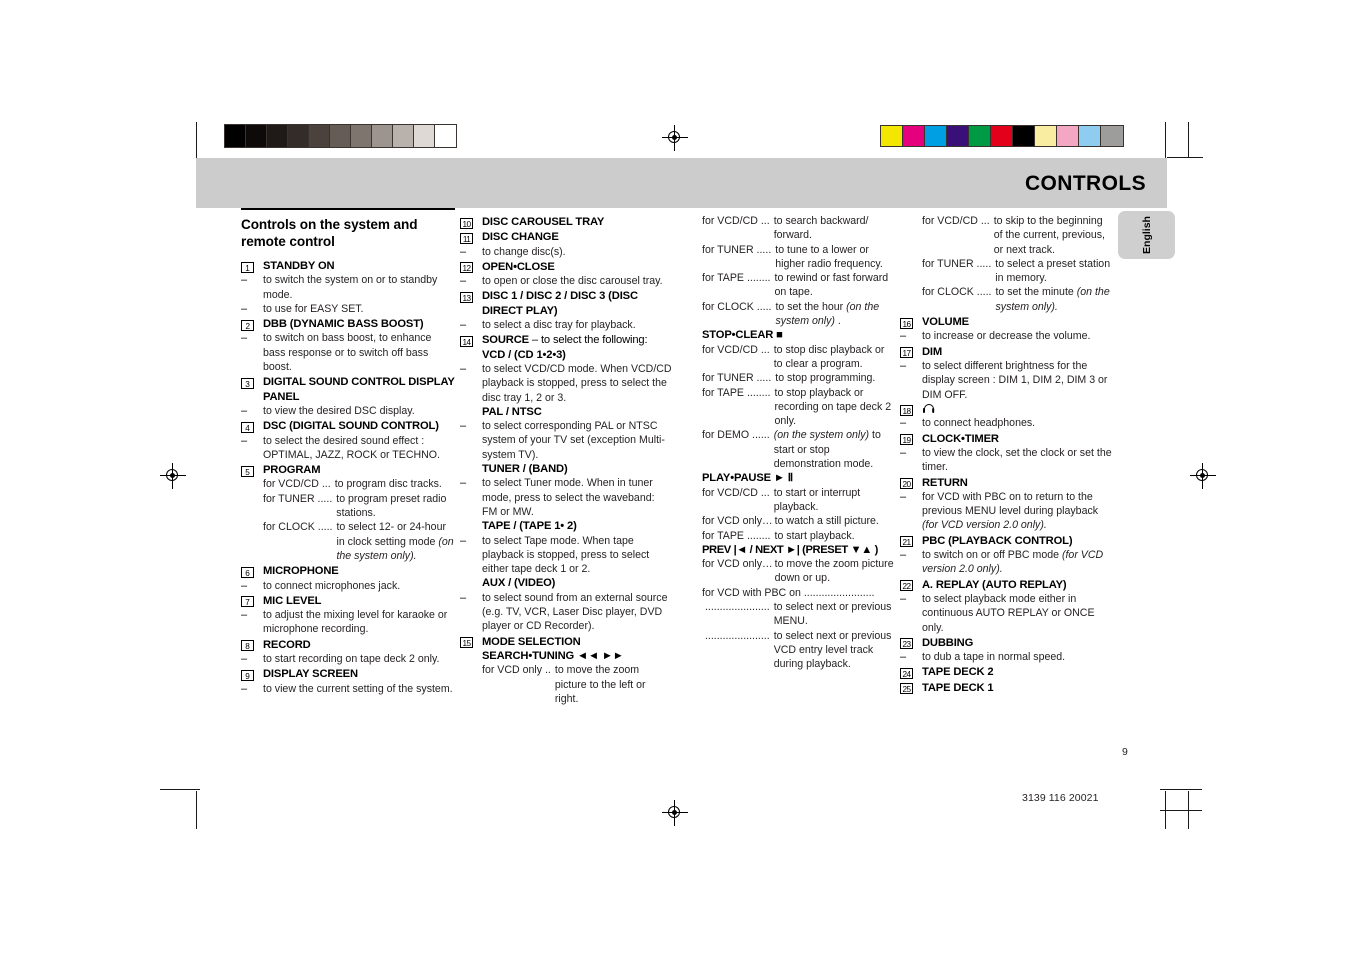 This screenshot has height=954, width=1351. What do you see at coordinates (1006, 585) in the screenshot?
I see `control-entry-22: 22 A. REPLAY (AUTO REPLAY)` at bounding box center [1006, 585].